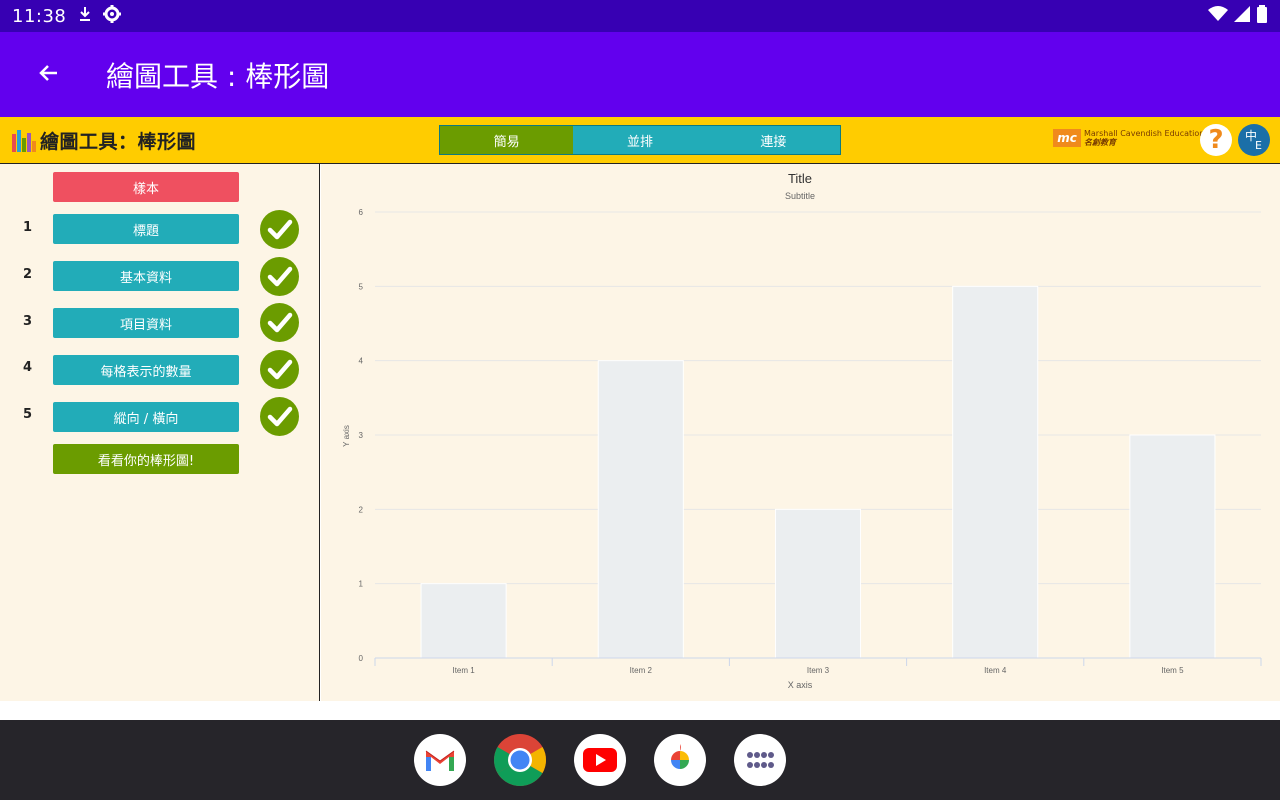 This screenshot has height=800, width=1280. What do you see at coordinates (800, 178) in the screenshot?
I see `chart-title: Title` at bounding box center [800, 178].